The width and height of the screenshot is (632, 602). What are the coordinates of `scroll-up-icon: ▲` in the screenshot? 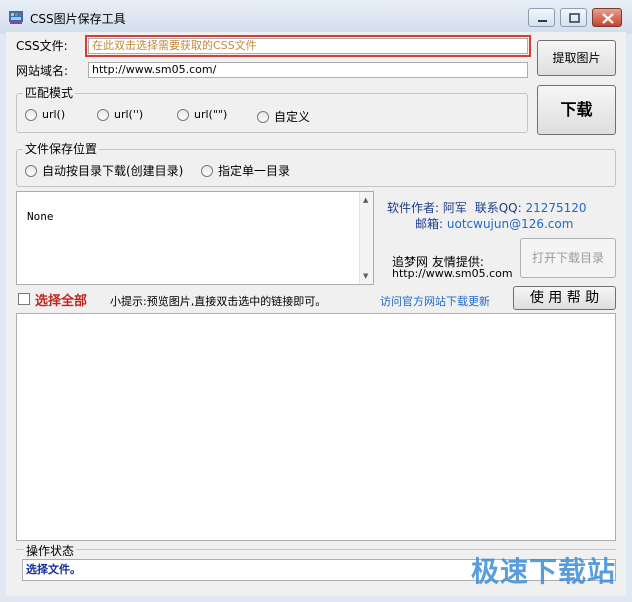 It's located at (365, 200).